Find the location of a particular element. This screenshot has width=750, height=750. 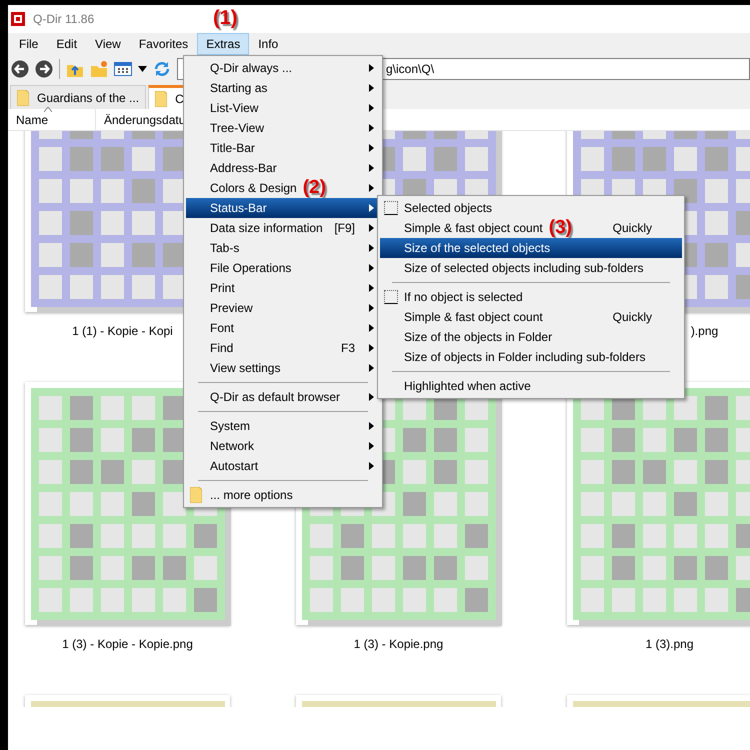

file-name: 1 (3).png is located at coordinates (669, 644).